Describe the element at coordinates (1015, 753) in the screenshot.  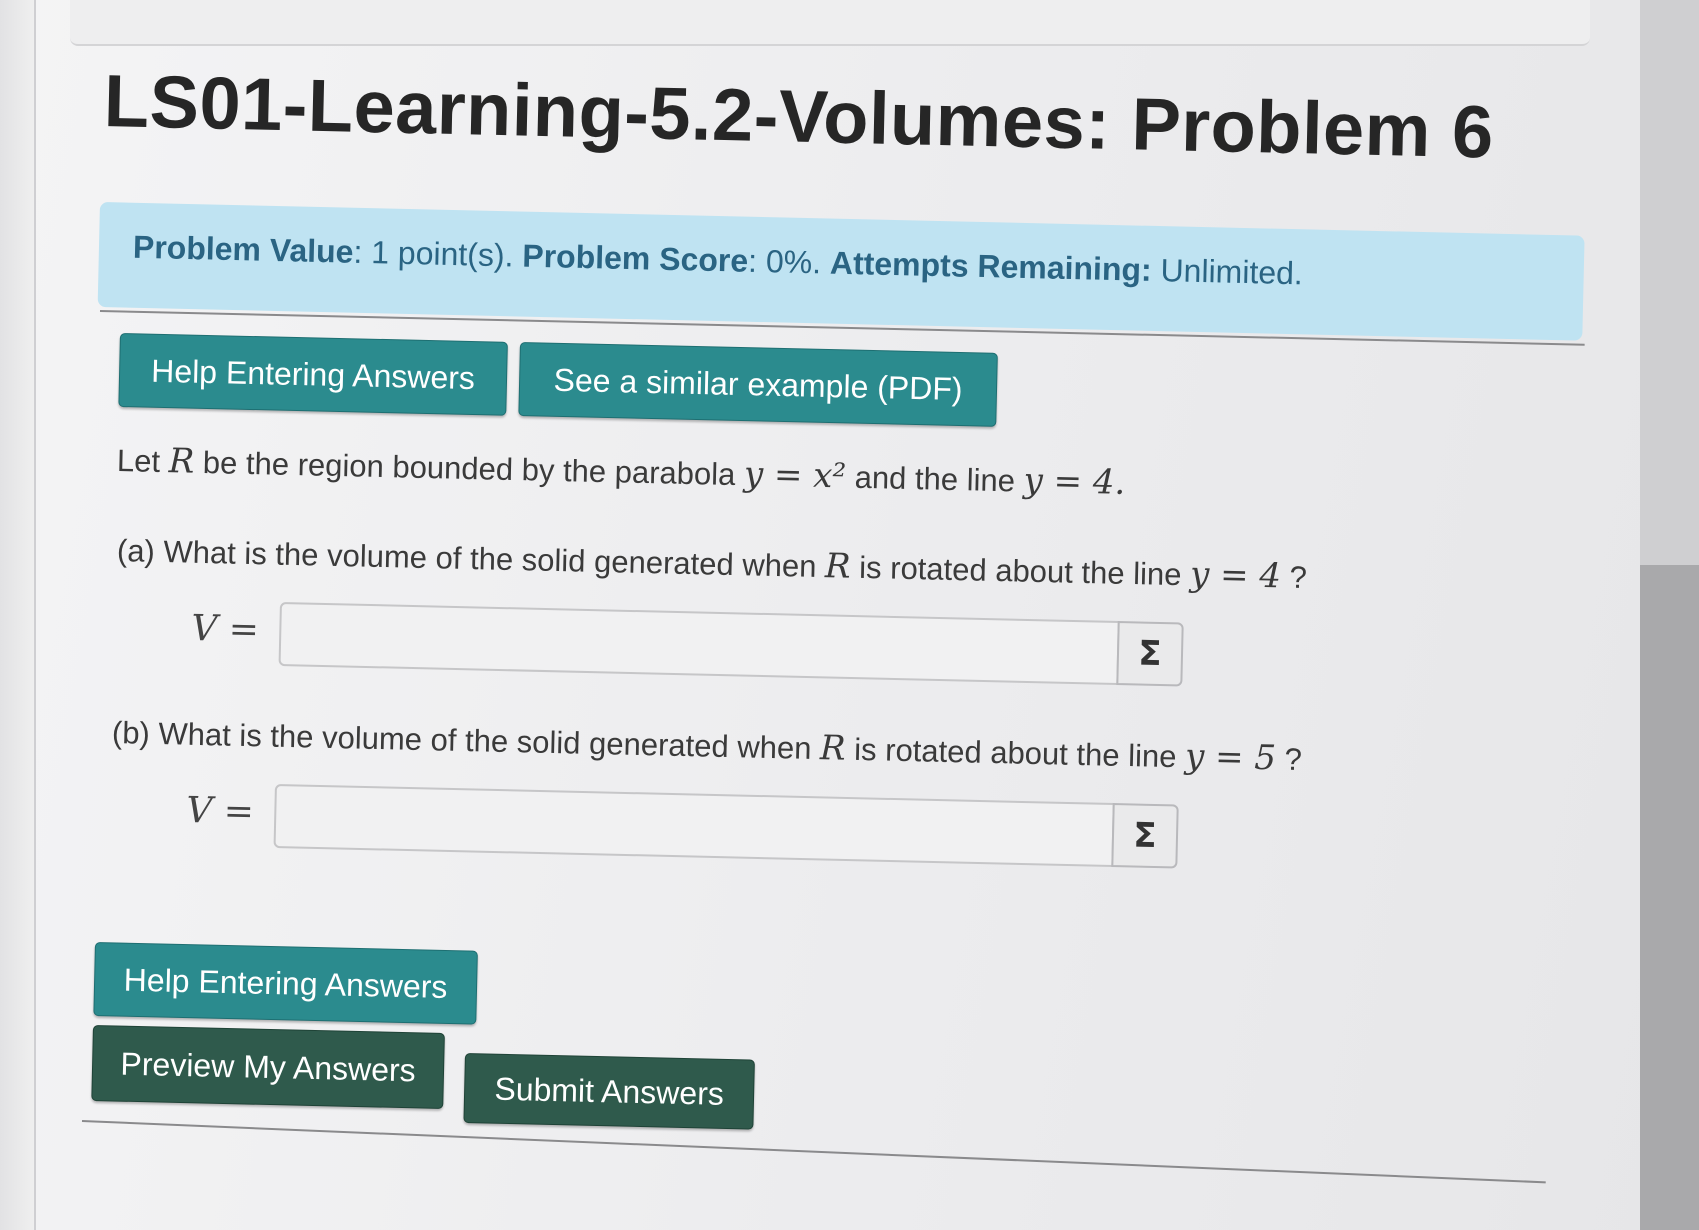
I see `part-b-rest: is rotated about the line` at that location.